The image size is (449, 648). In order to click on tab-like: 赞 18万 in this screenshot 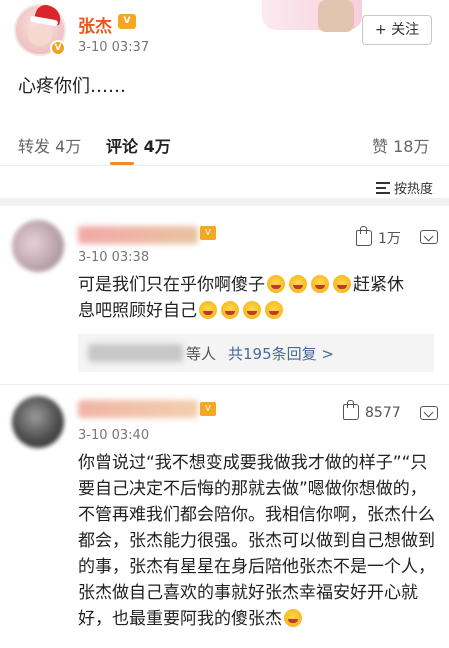, I will do `click(400, 145)`.